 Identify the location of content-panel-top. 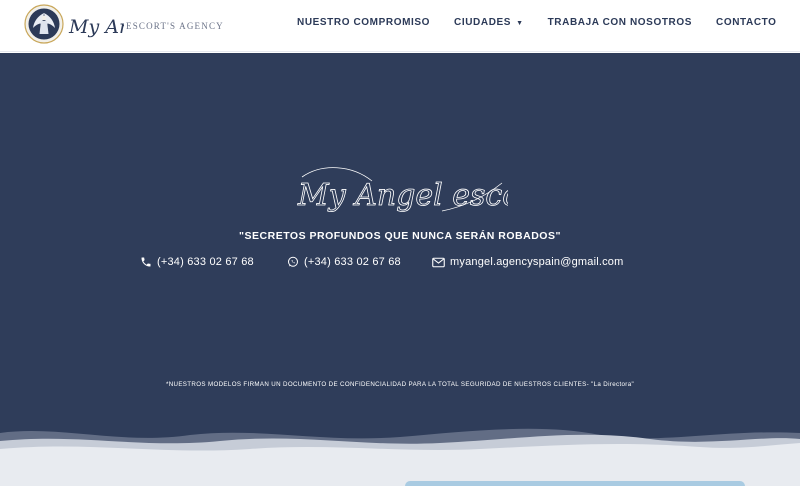
(575, 483).